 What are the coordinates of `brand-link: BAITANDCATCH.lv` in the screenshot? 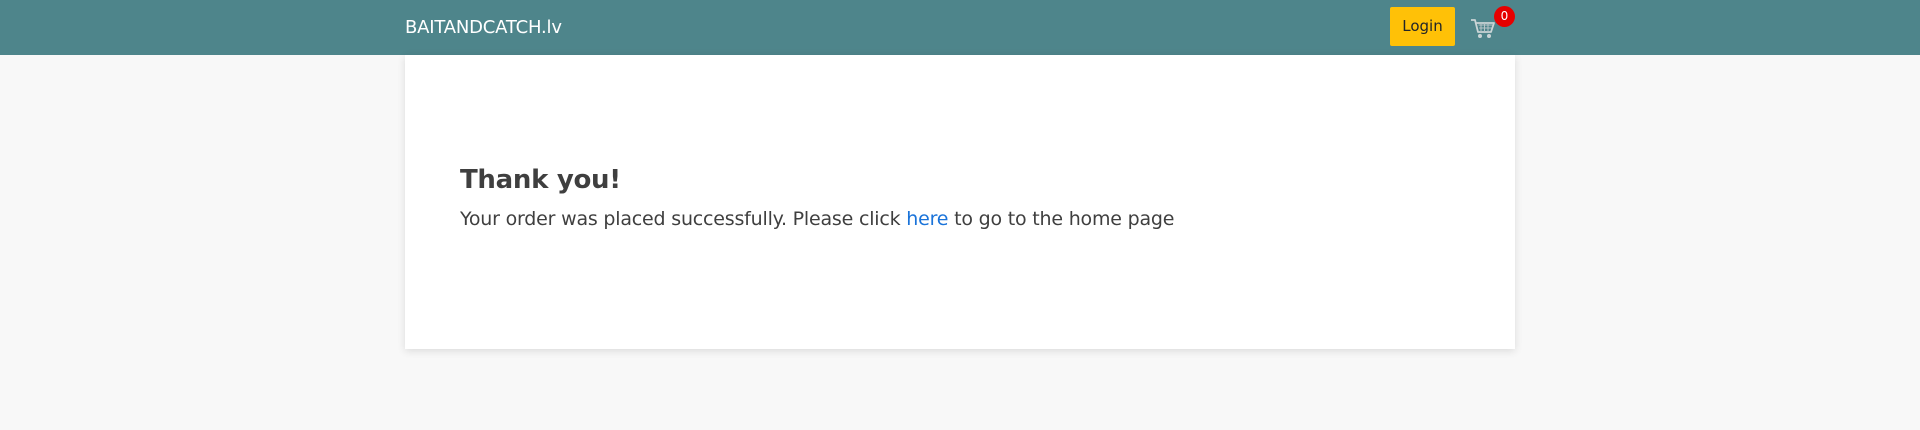 It's located at (483, 27).